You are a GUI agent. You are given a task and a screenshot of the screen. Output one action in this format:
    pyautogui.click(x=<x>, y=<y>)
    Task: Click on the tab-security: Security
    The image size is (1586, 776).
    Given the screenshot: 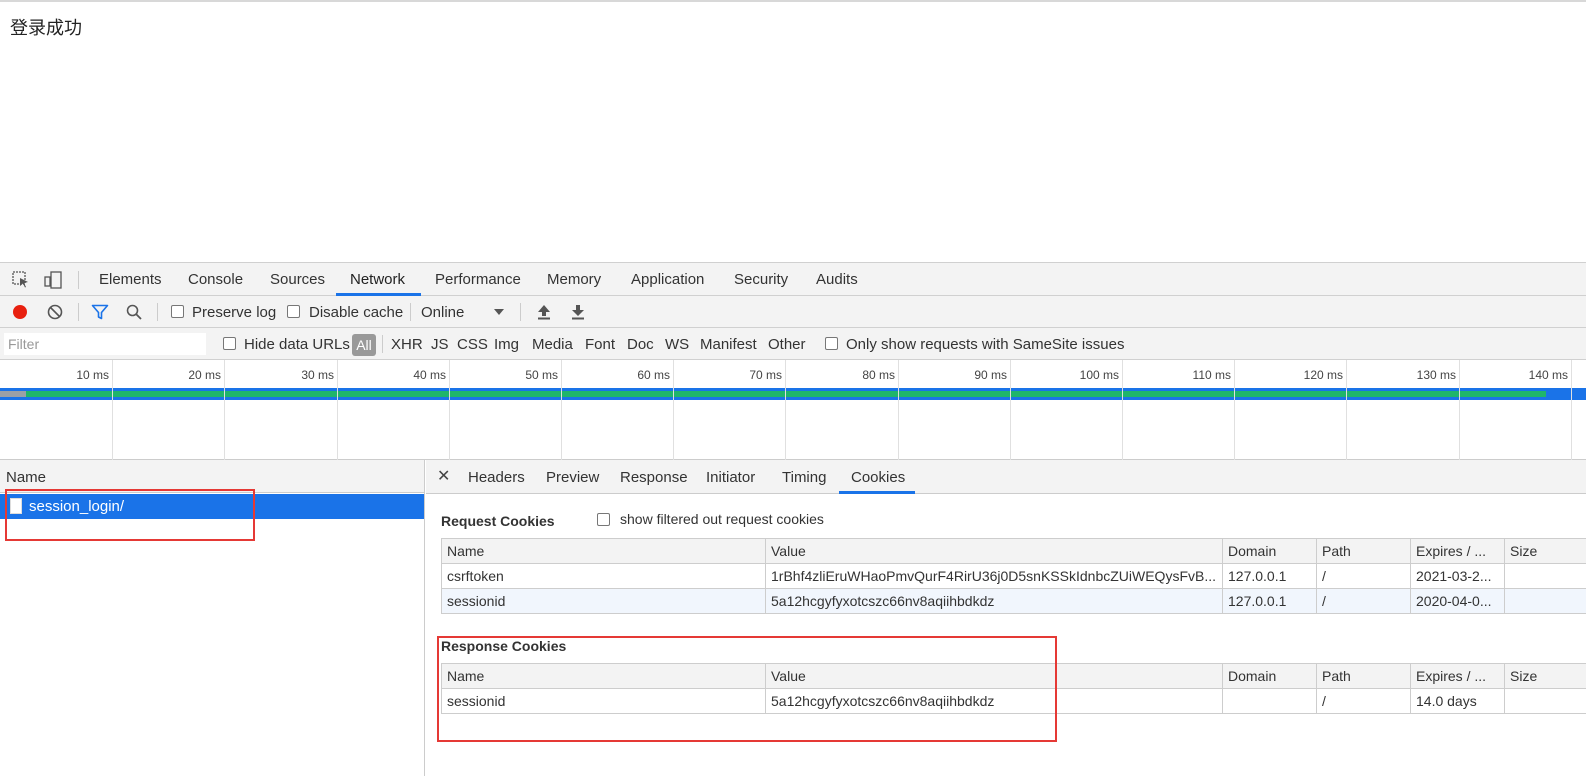 What is the action you would take?
    pyautogui.click(x=761, y=279)
    